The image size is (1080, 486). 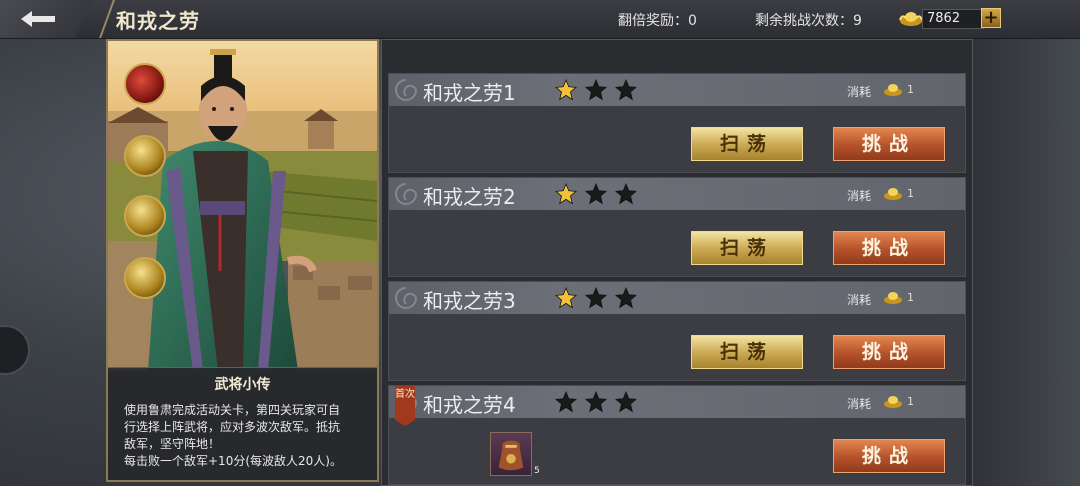 I want to click on gold-amount: 7862, so click(x=953, y=19).